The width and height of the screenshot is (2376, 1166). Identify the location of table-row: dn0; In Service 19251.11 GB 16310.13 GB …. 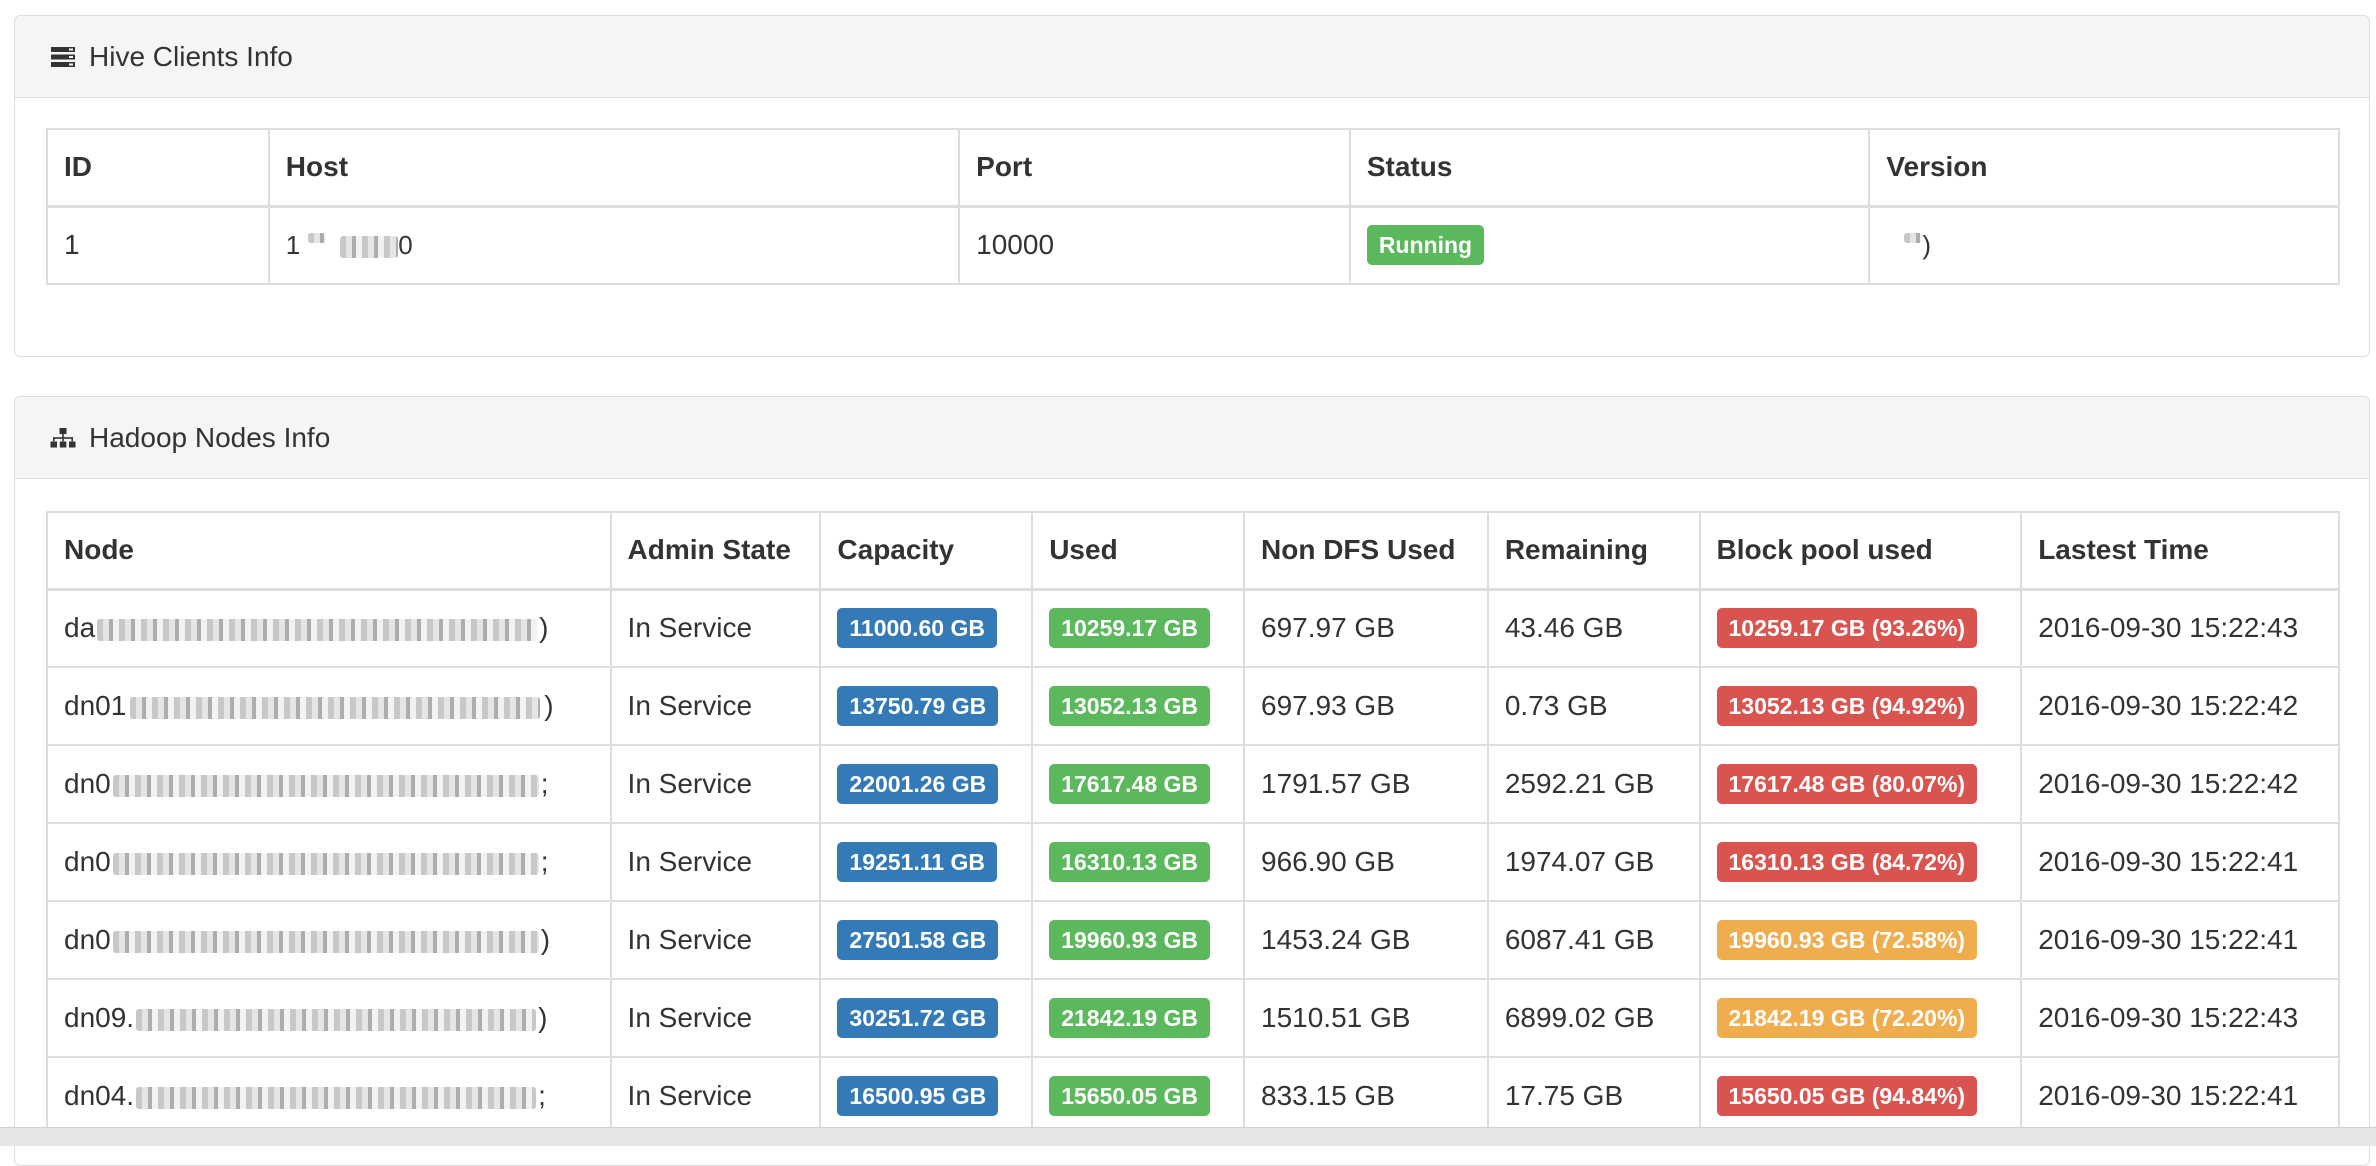
(1193, 862).